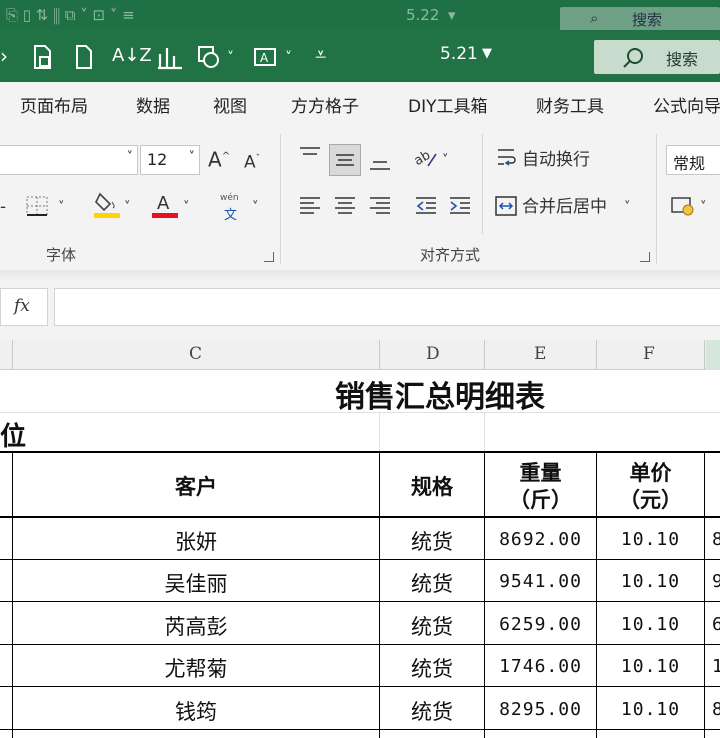  I want to click on cell-amount-partial: 6, so click(716, 624).